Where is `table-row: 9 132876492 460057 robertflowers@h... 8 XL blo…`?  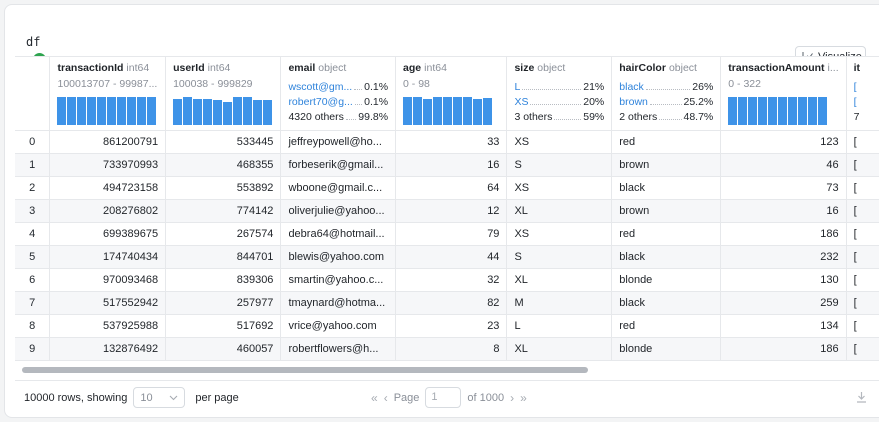
table-row: 9 132876492 460057 robertflowers@h... 8 XL blo… is located at coordinates (447, 349).